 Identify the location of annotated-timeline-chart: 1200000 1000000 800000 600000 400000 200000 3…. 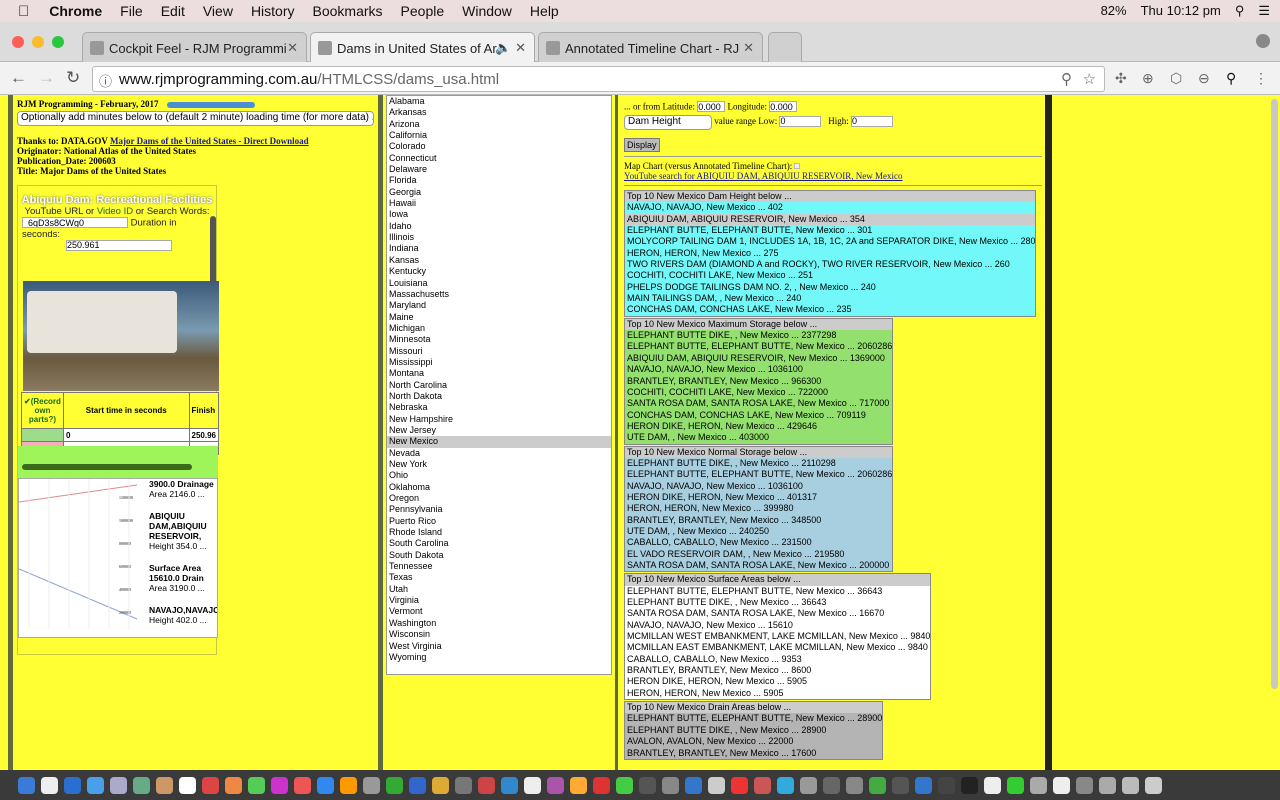
(118, 558).